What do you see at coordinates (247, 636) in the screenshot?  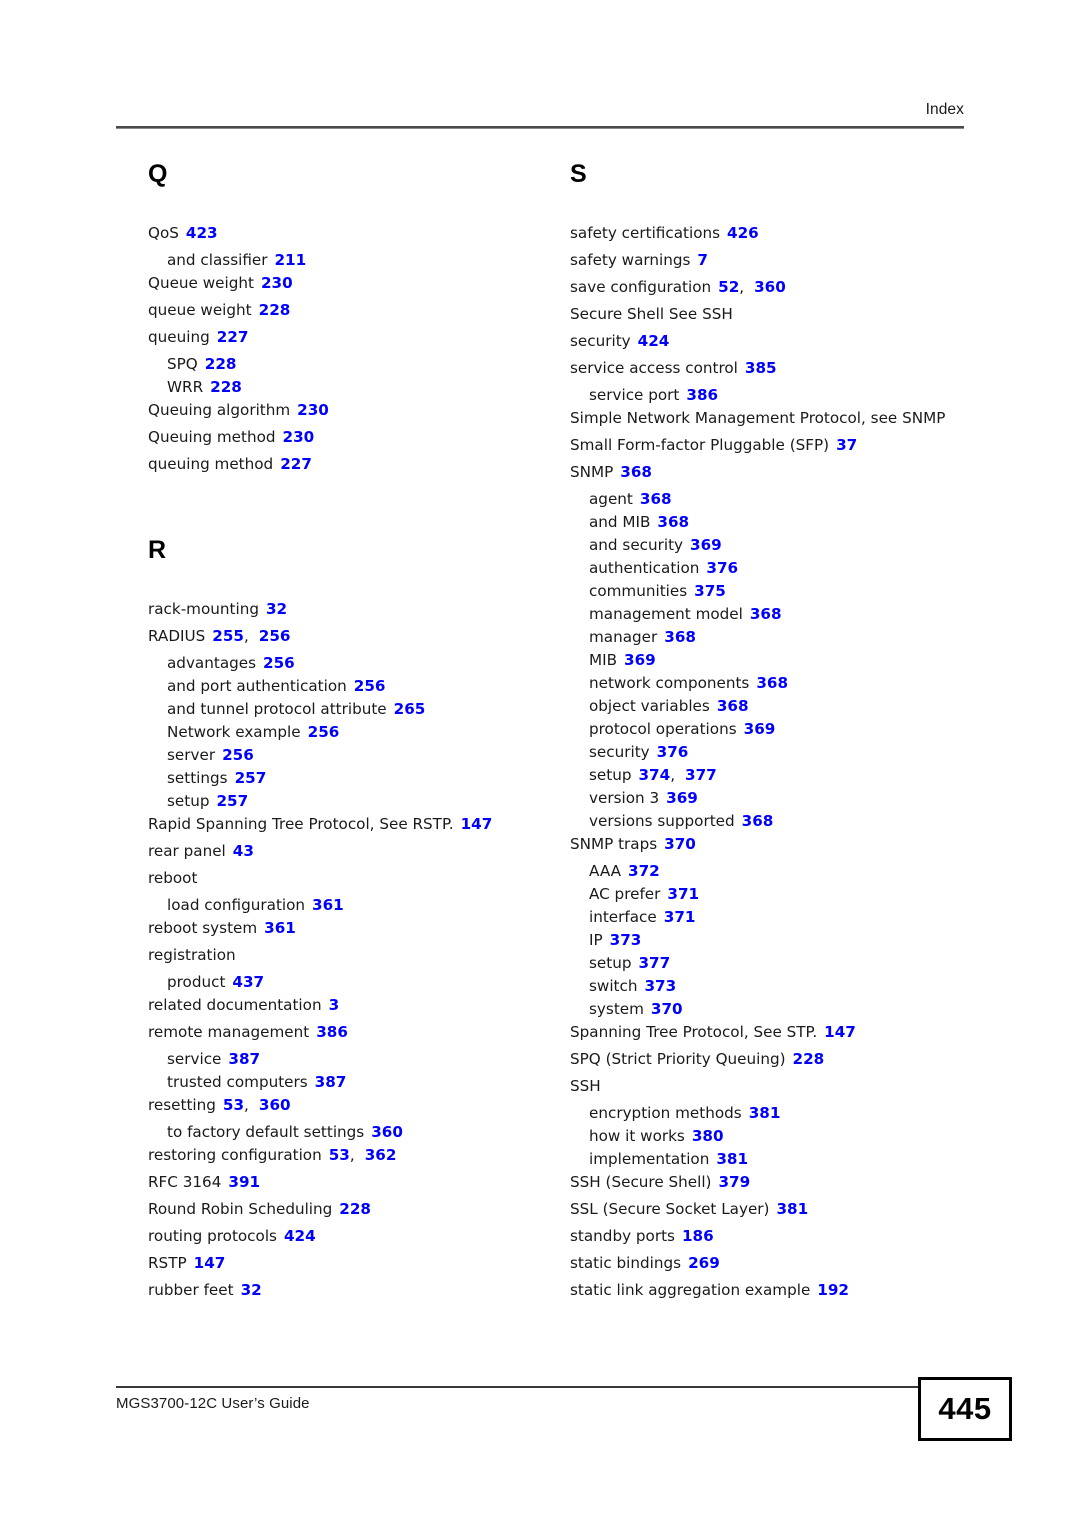 I see `page-reference-group: 255, 256` at bounding box center [247, 636].